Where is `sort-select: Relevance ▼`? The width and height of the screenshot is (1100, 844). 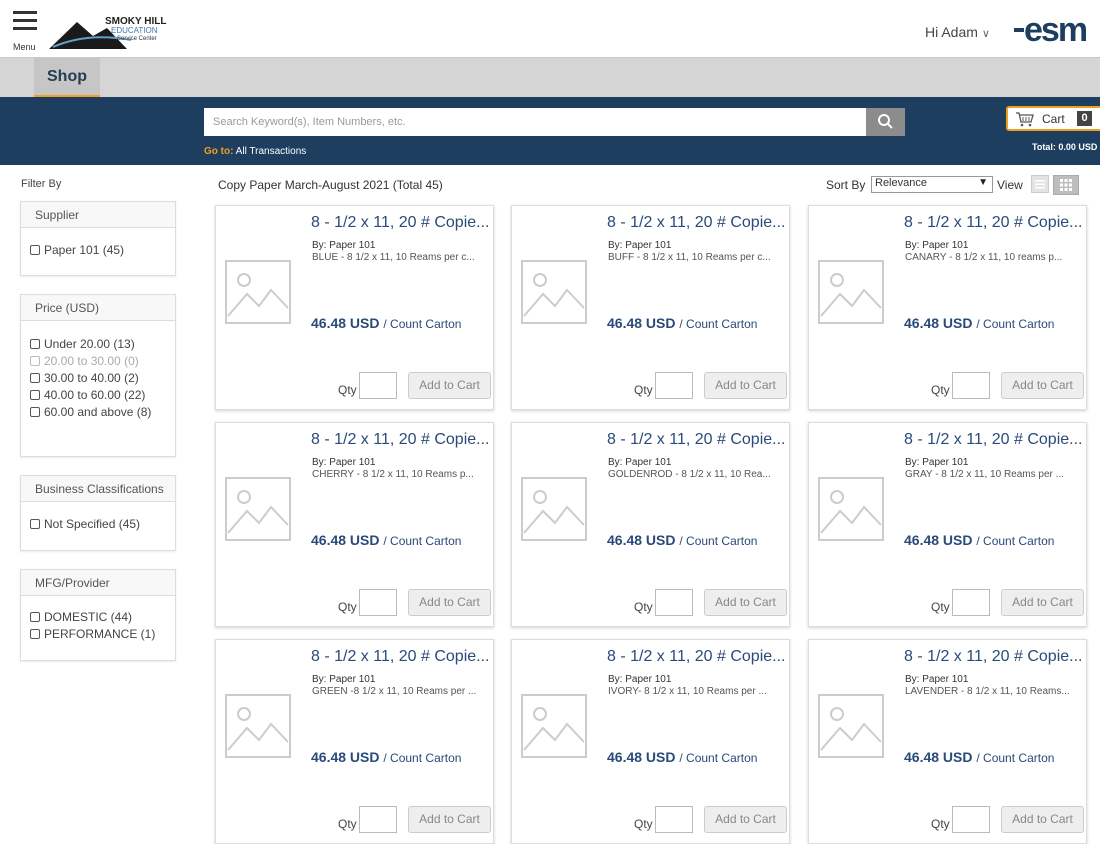 sort-select: Relevance ▼ is located at coordinates (932, 184).